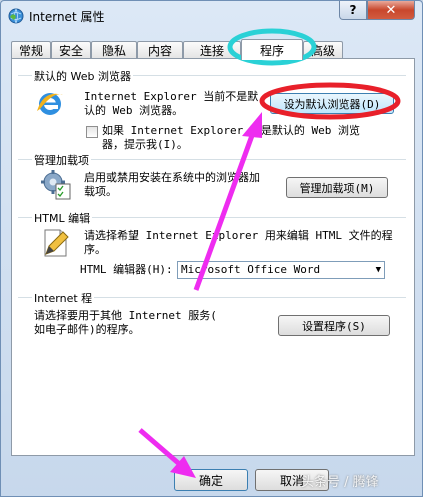 The height and width of the screenshot is (497, 423). Describe the element at coordinates (211, 16) in the screenshot. I see `title-bar: Internet 属性 ? ✕` at that location.